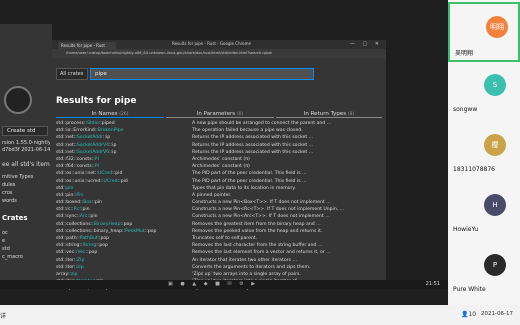  Describe the element at coordinates (124, 114) in the screenshot. I see `tab-count: (26)` at that location.